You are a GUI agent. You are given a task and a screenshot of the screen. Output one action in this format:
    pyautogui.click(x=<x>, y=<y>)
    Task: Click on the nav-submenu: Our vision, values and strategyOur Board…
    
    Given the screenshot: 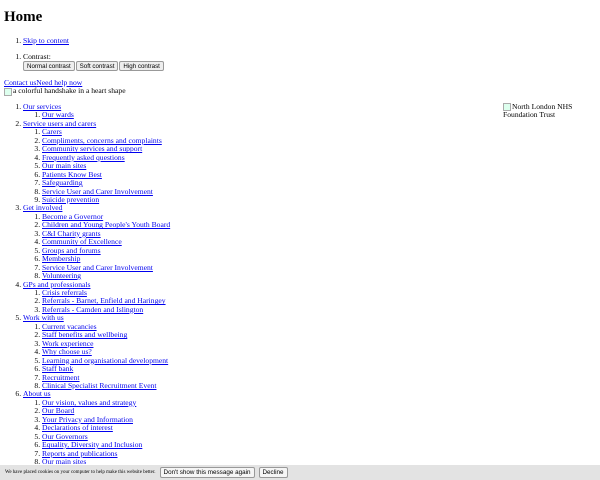 What is the action you would take?
    pyautogui.click(x=263, y=432)
    